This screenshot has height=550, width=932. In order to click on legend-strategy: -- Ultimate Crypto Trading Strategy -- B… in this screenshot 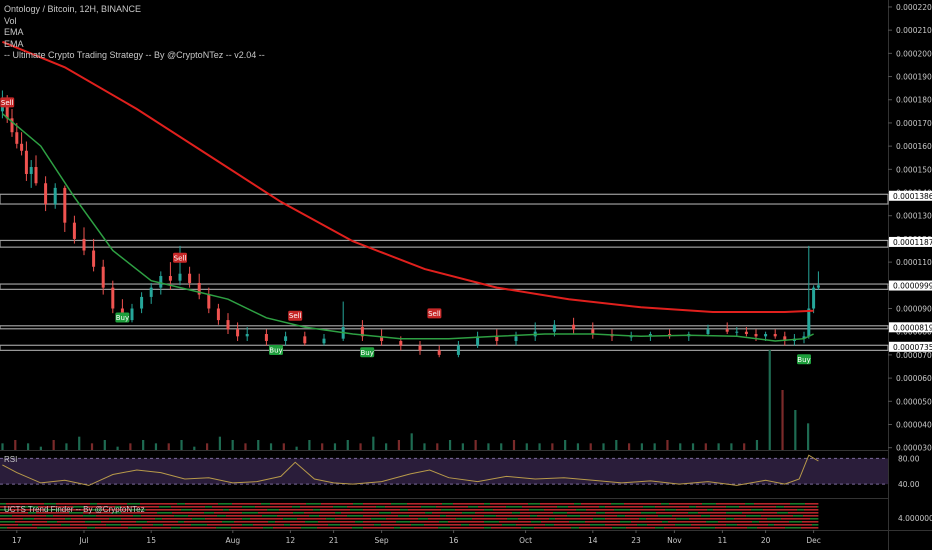, I will do `click(134, 56)`.